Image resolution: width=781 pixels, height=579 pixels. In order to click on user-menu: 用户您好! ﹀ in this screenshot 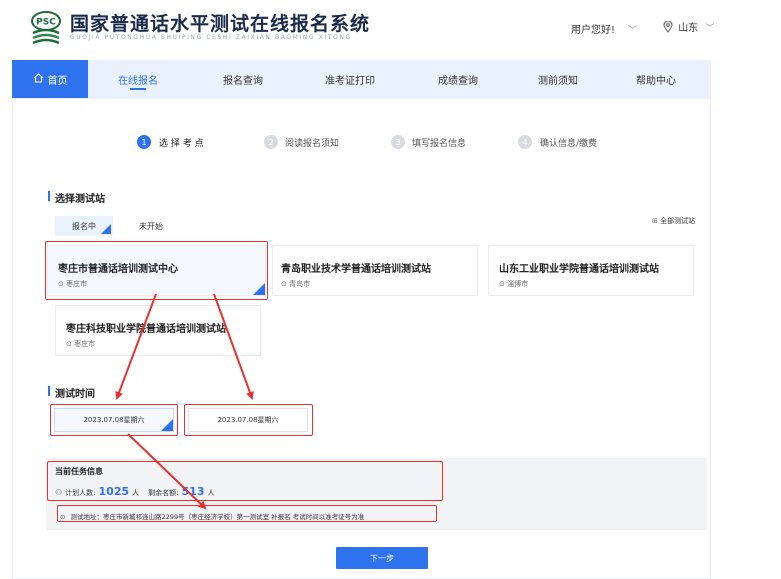, I will do `click(604, 28)`.